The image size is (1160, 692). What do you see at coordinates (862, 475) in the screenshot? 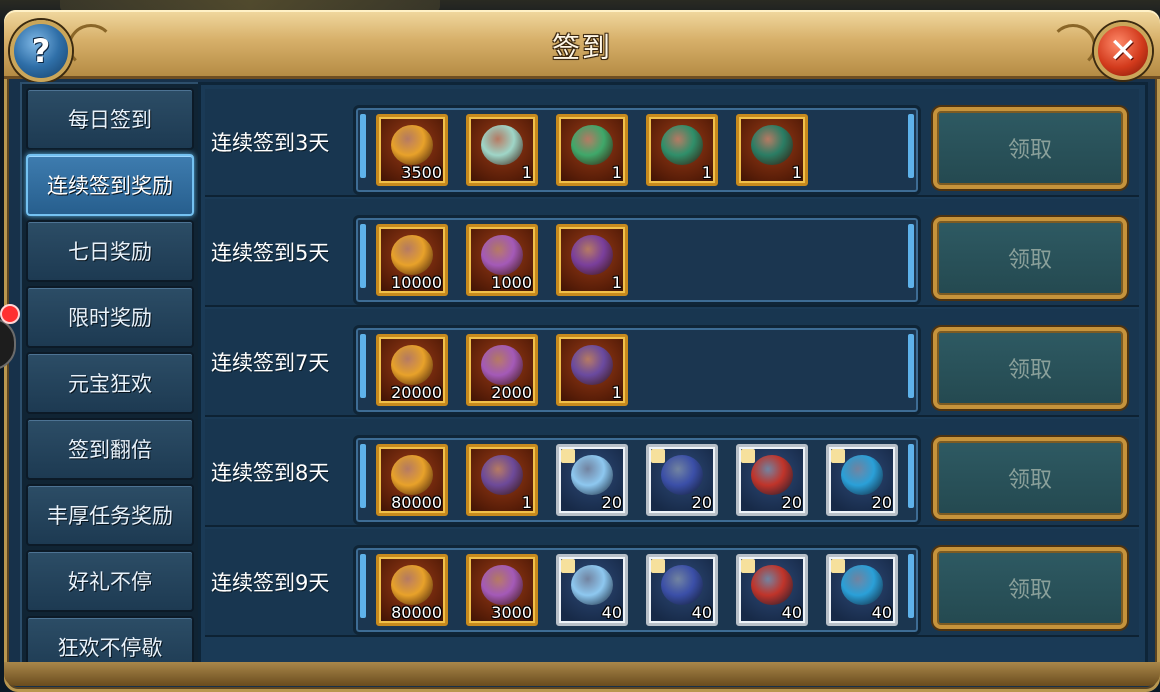
I see `blue-flame-fragment-icon` at bounding box center [862, 475].